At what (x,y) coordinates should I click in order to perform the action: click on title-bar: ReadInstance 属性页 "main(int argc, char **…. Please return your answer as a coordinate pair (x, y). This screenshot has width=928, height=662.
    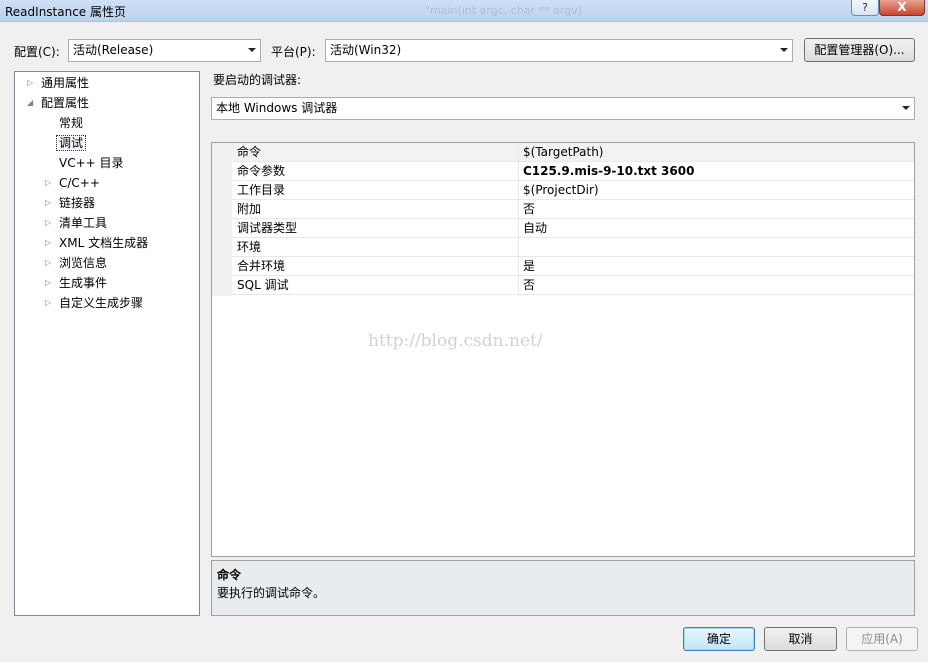
    Looking at the image, I should click on (464, 11).